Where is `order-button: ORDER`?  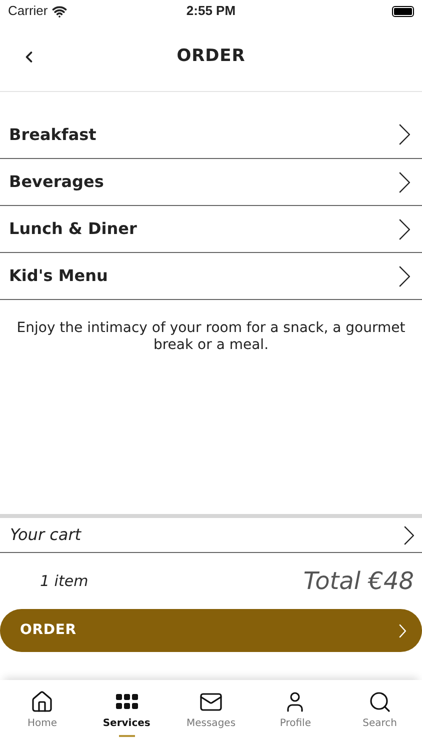 order-button: ORDER is located at coordinates (211, 630).